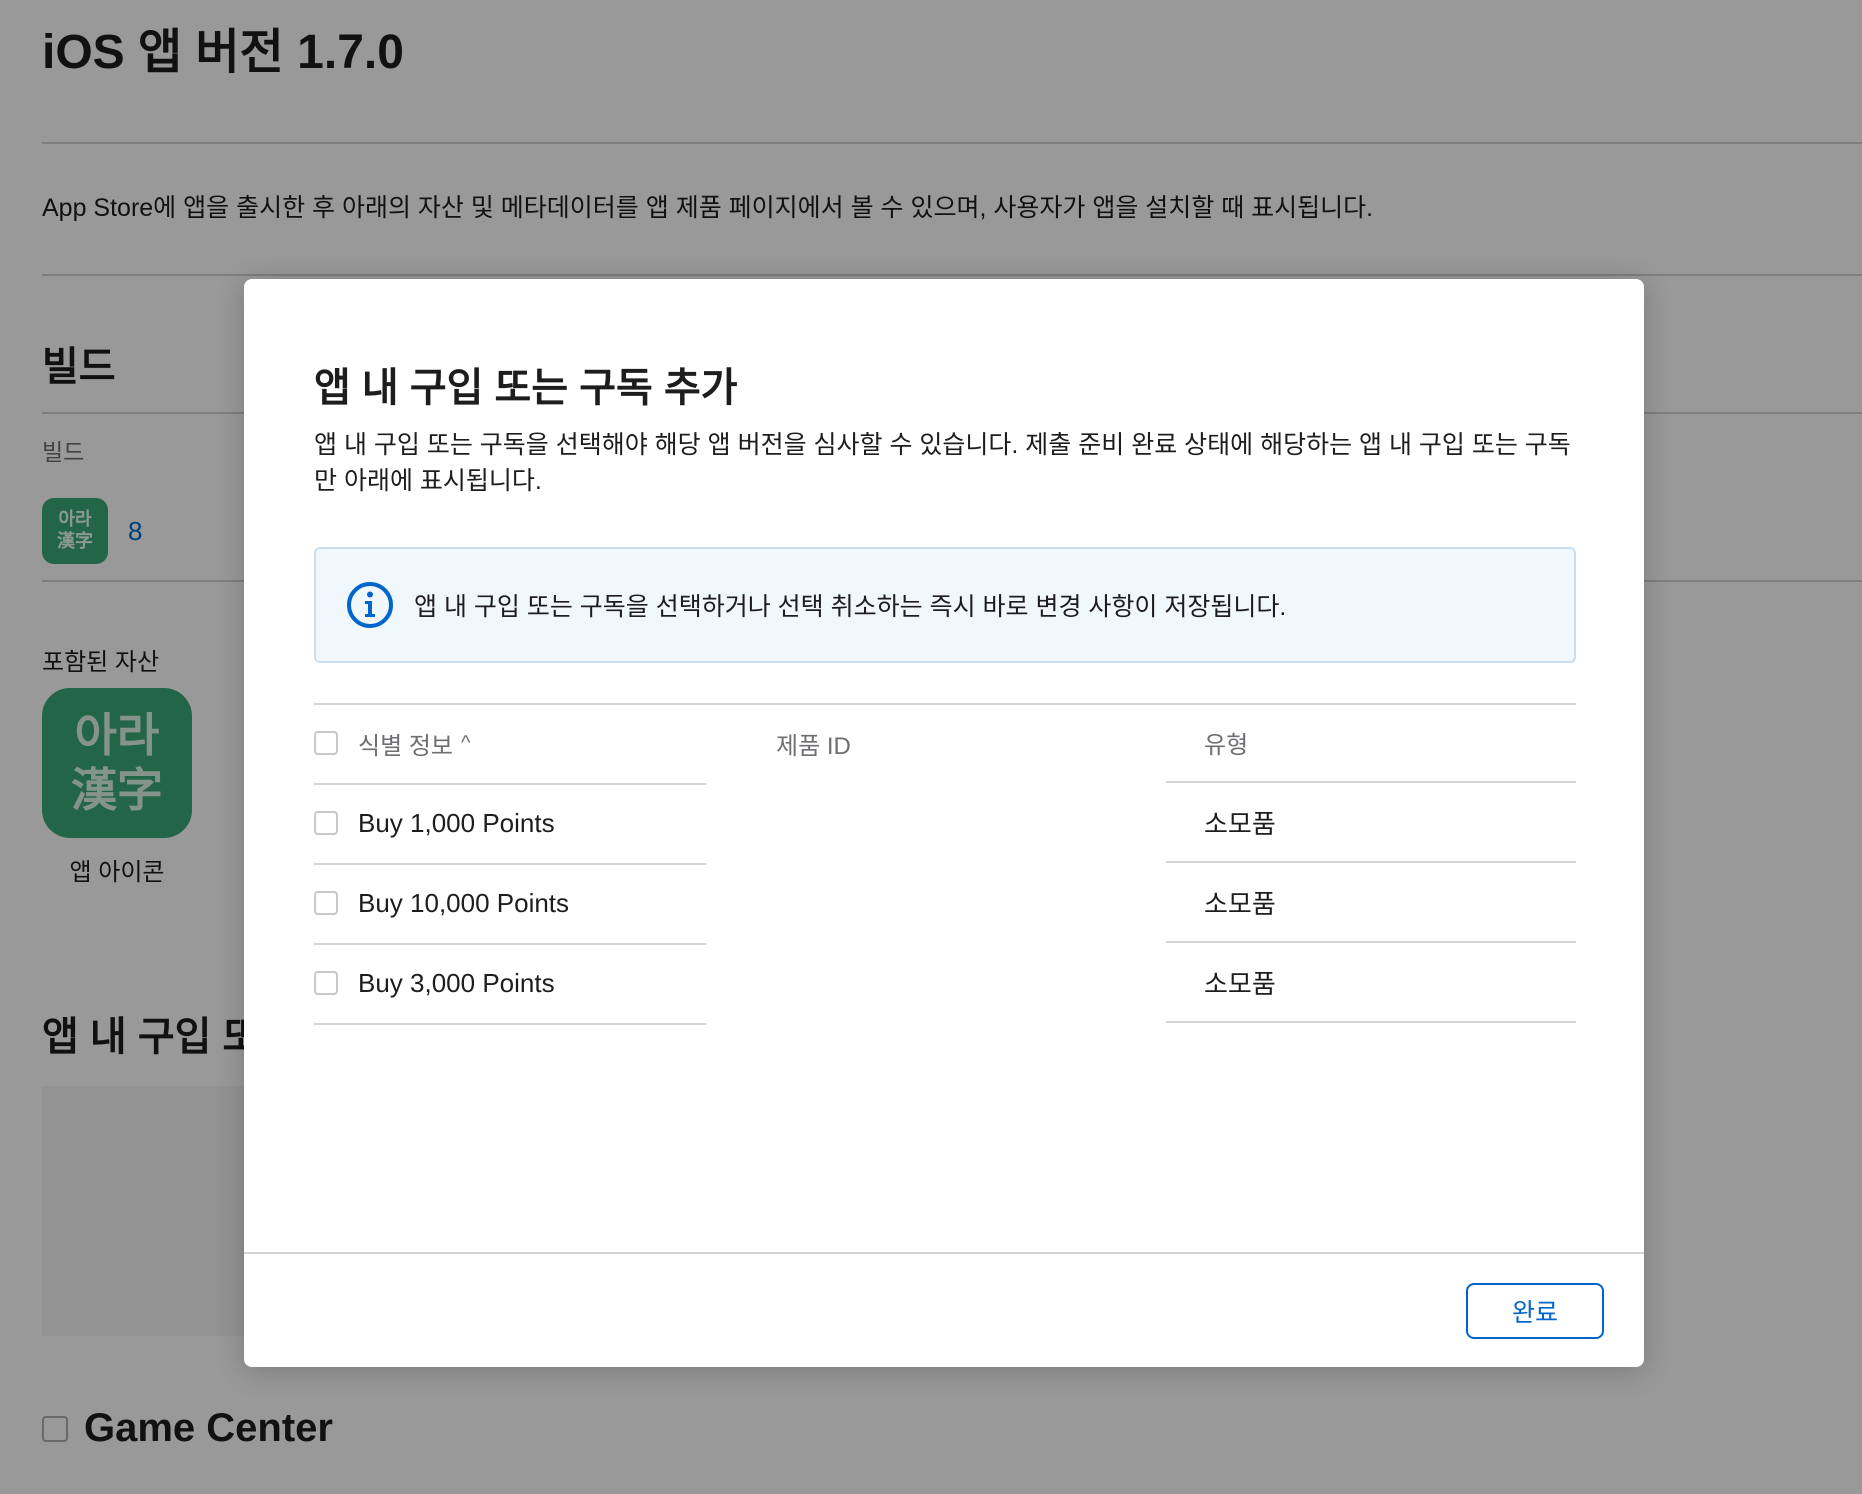 The image size is (1862, 1494). I want to click on table-row: Buy 10,000 Points 소모품, so click(945, 904).